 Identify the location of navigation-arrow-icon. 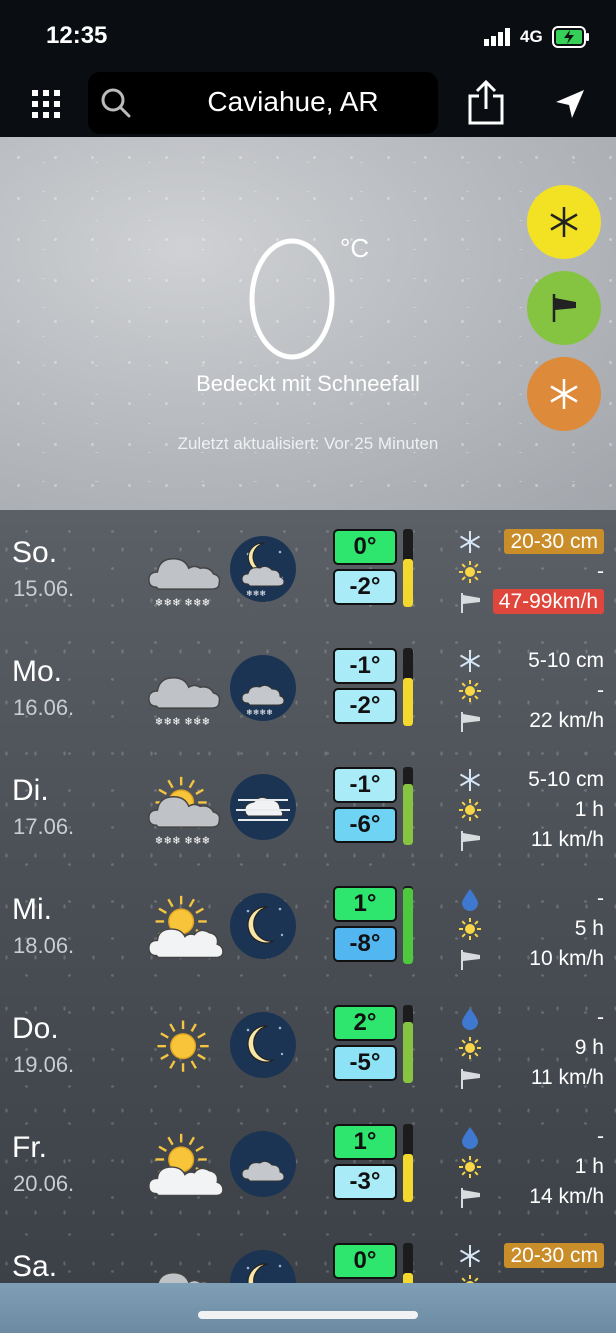
(570, 104).